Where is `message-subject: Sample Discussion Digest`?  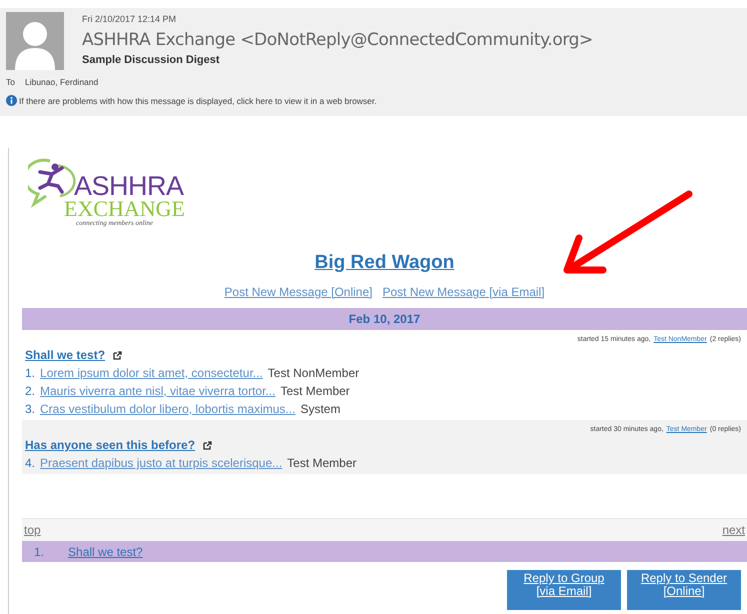 message-subject: Sample Discussion Digest is located at coordinates (151, 60).